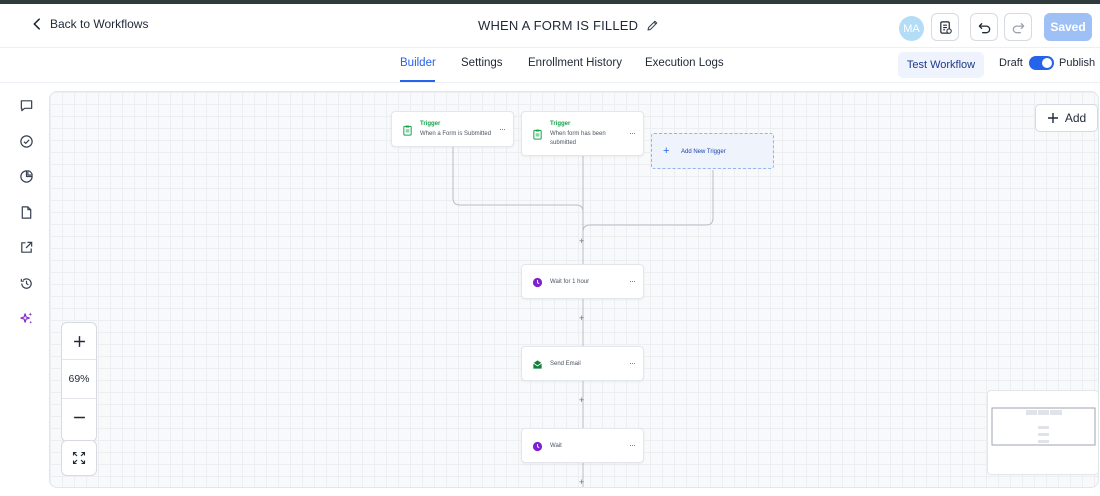 This screenshot has width=1100, height=496. I want to click on back-label: Back to Workflows, so click(99, 24).